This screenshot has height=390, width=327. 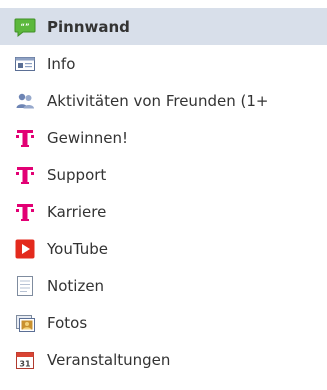 What do you see at coordinates (77, 248) in the screenshot?
I see `nav-label-youtube: YouTube` at bounding box center [77, 248].